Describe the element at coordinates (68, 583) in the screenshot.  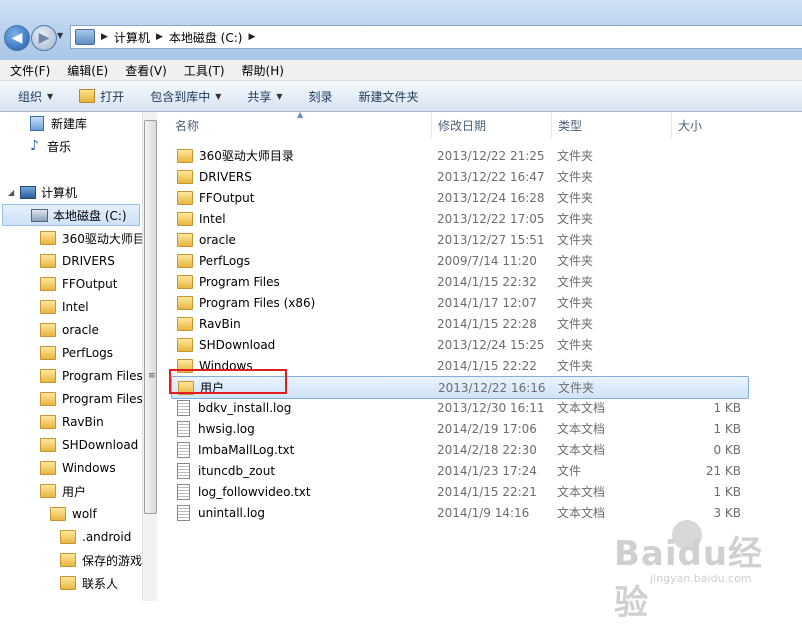
I see `contacts-icon` at that location.